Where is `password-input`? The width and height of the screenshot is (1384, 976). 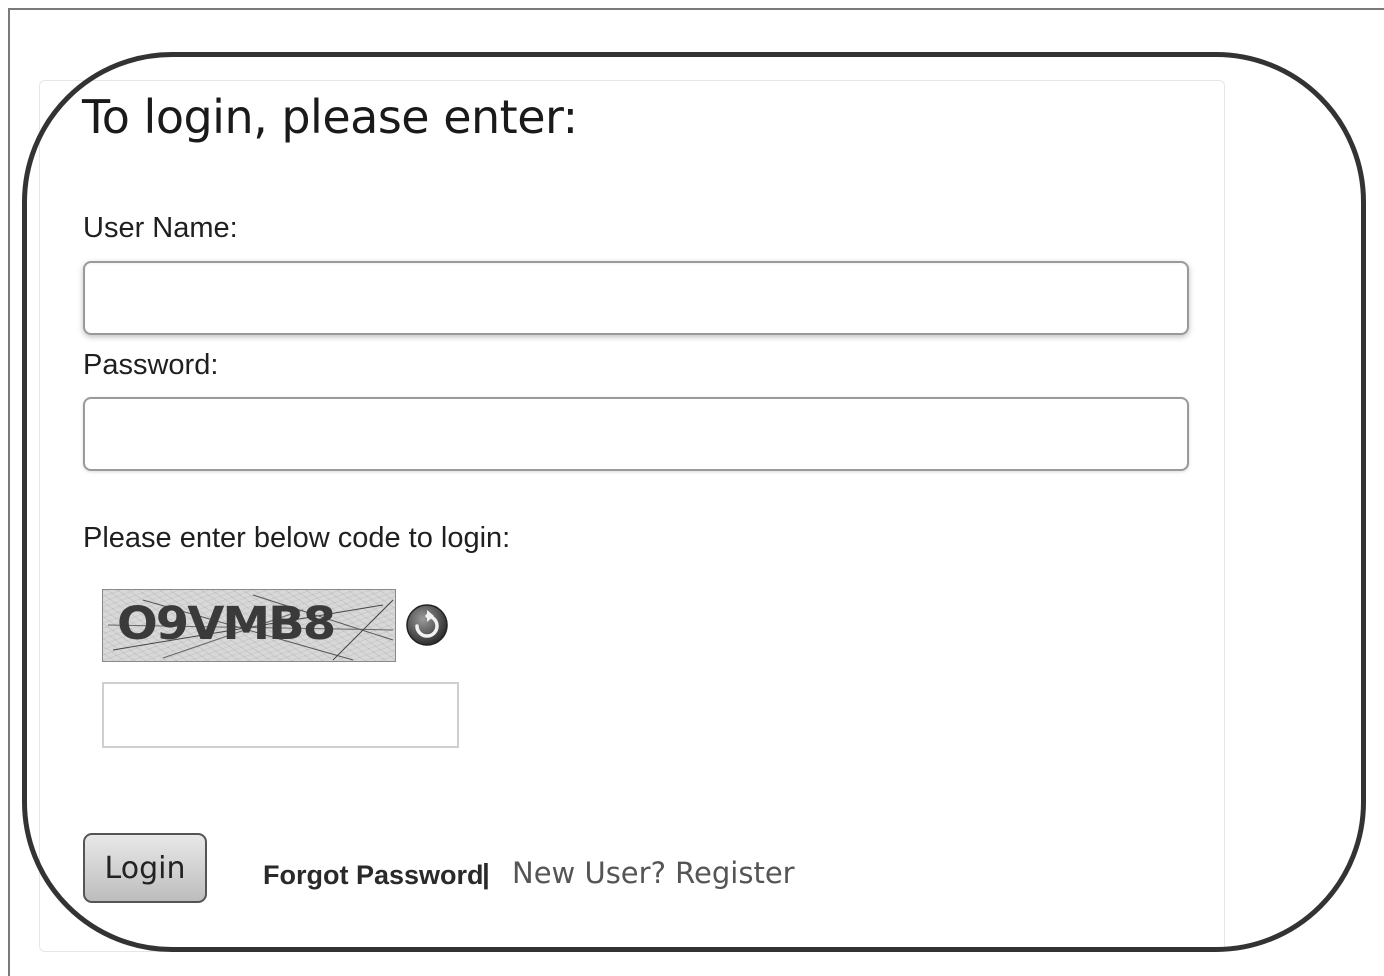
password-input is located at coordinates (636, 434).